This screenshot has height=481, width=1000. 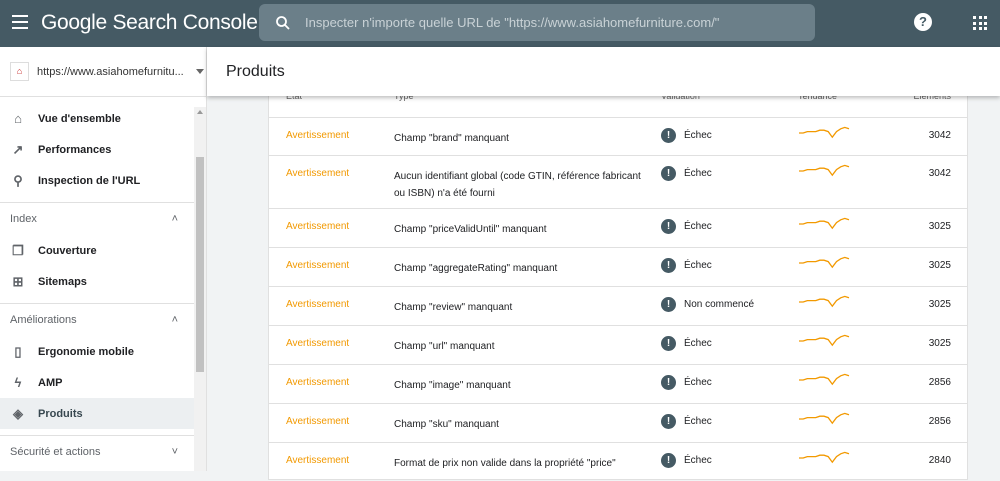 What do you see at coordinates (446, 424) in the screenshot?
I see `issue-type: Champ "sku" manquant` at bounding box center [446, 424].